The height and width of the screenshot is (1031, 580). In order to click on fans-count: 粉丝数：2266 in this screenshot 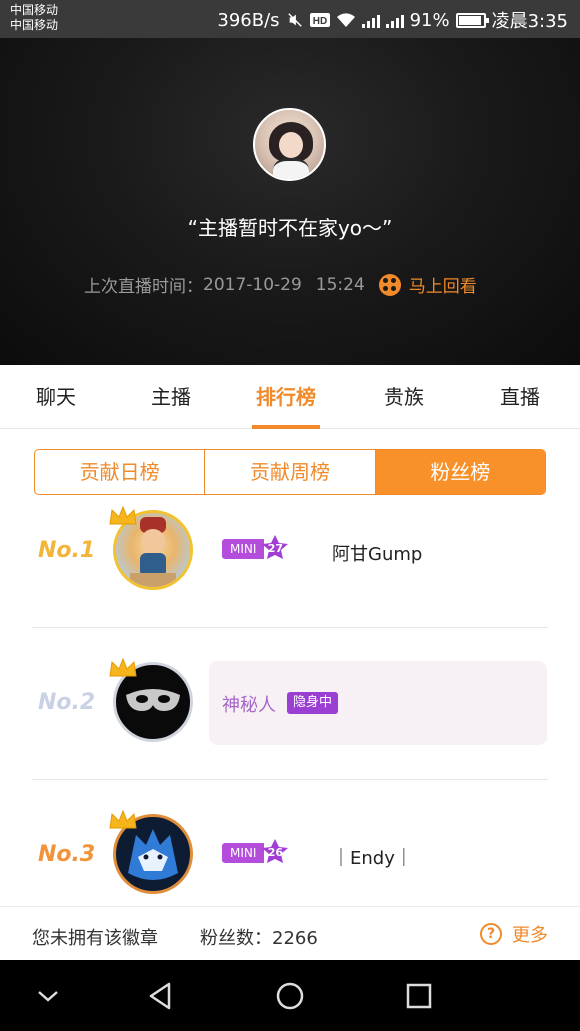, I will do `click(259, 937)`.